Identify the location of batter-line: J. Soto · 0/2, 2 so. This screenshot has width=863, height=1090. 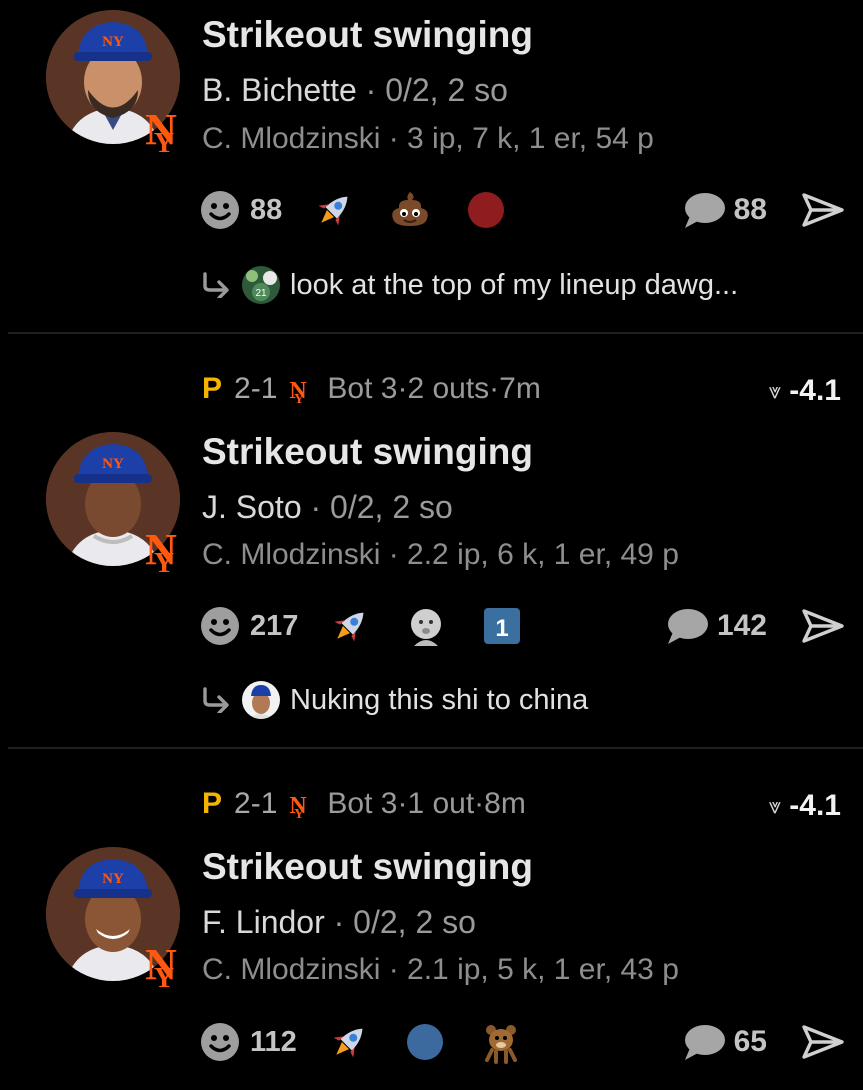
(327, 507).